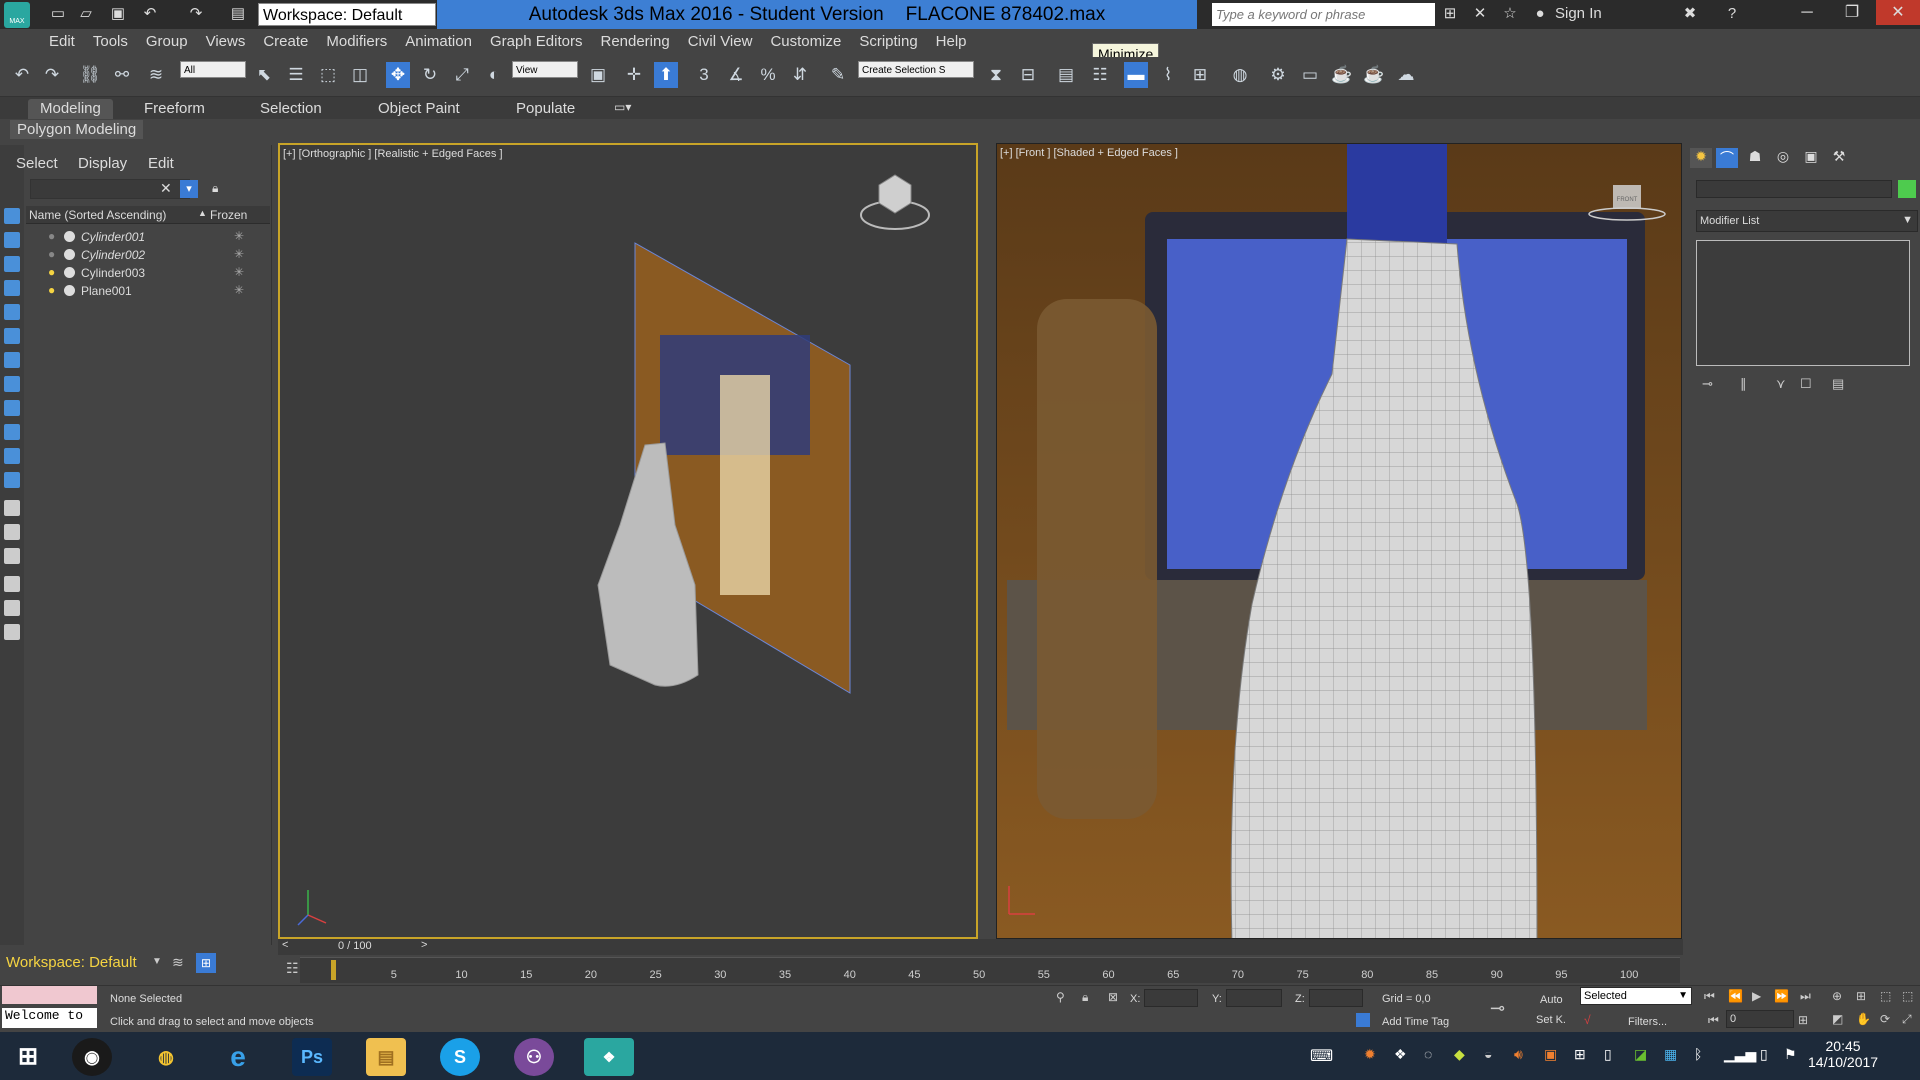 This screenshot has height=1080, width=1920. I want to click on pin-stack-icon: ⊸, so click(1707, 384).